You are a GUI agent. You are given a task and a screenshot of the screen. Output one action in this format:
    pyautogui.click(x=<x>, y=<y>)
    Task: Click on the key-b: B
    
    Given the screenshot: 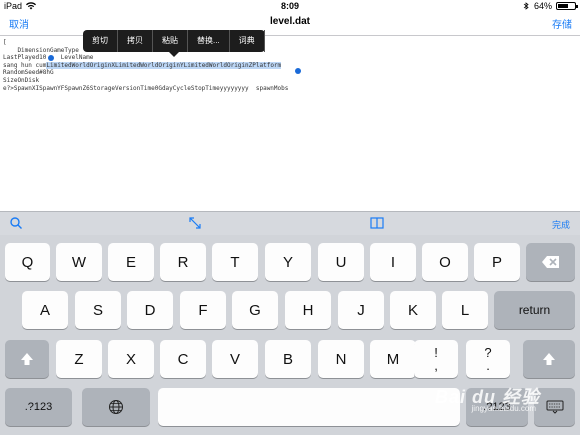 What is the action you would take?
    pyautogui.click(x=288, y=359)
    